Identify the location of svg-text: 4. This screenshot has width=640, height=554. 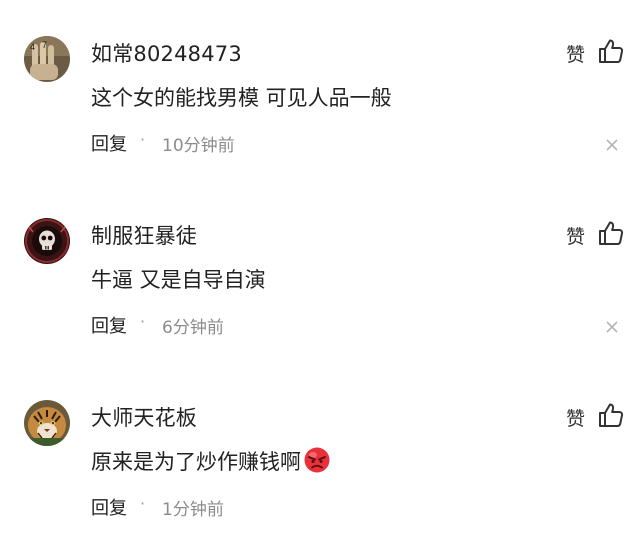
(32, 47).